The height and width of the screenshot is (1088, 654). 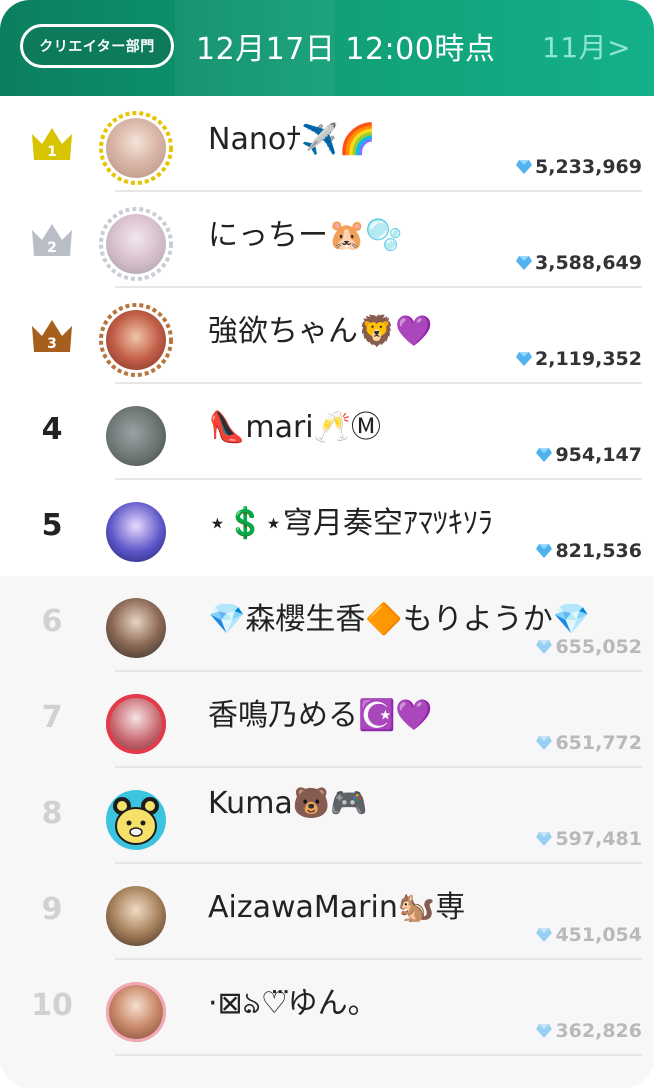 I want to click on score-value: 362,826, so click(x=598, y=1031).